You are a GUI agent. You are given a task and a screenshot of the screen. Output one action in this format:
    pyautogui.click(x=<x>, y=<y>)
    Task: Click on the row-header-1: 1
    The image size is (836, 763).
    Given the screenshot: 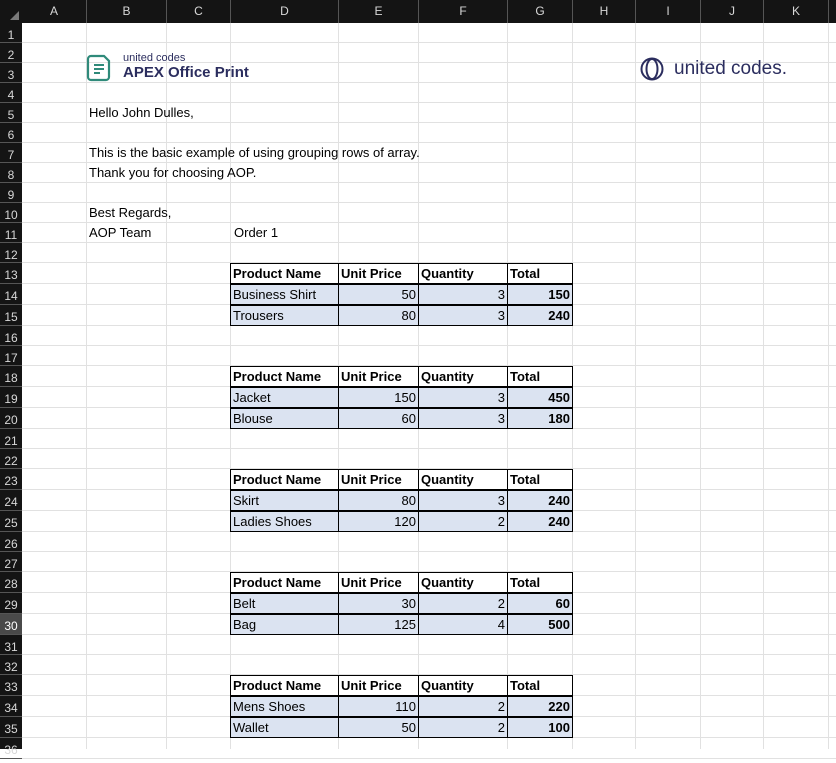 What is the action you would take?
    pyautogui.click(x=11, y=33)
    